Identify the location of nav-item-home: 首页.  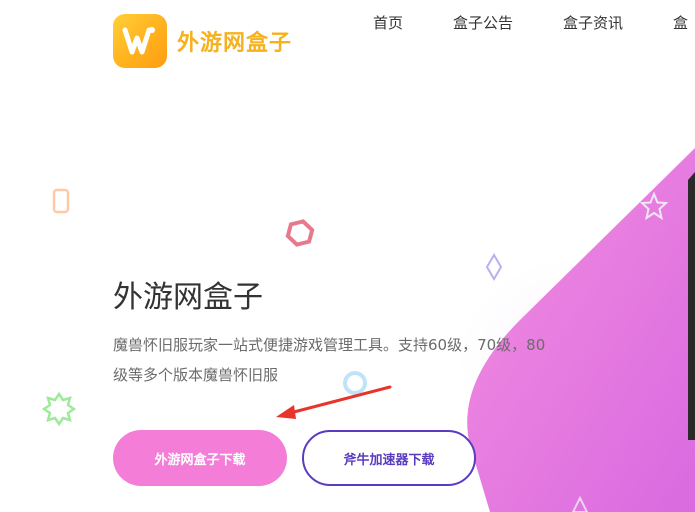
(388, 22).